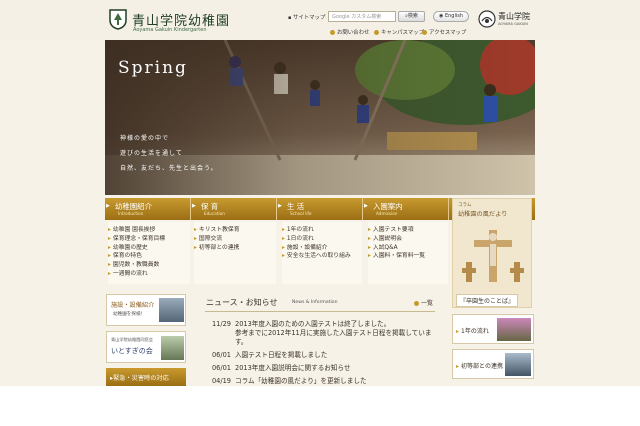 Image resolution: width=640 pixels, height=426 pixels. What do you see at coordinates (149, 230) in the screenshot?
I see `submenu-link: ▸ 幼稚園 園長挨拶` at bounding box center [149, 230].